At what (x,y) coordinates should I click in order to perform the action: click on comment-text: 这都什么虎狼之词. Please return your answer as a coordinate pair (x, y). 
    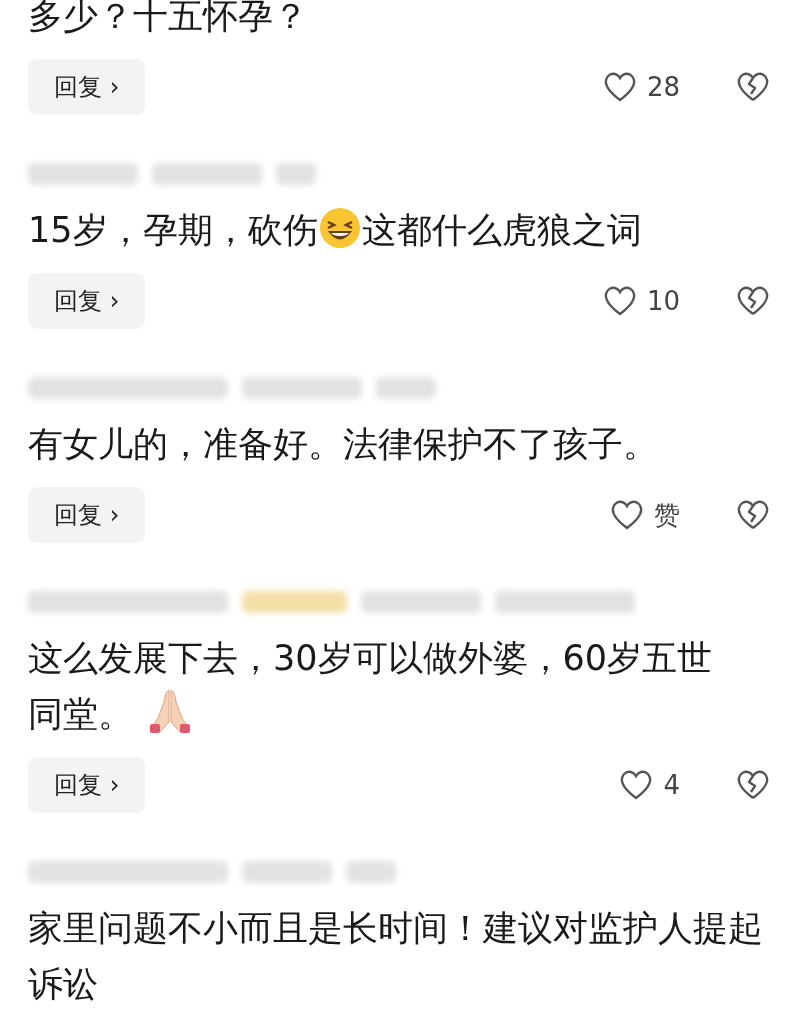
    Looking at the image, I should click on (501, 230).